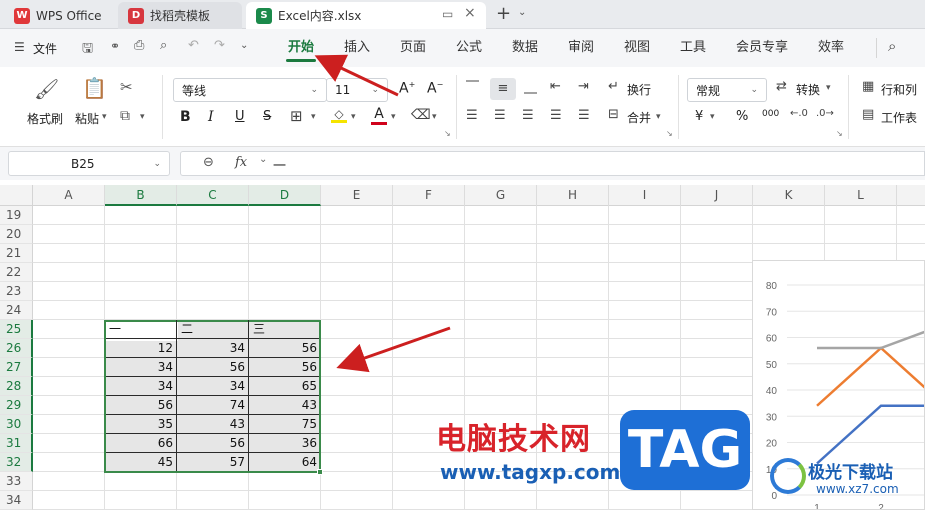 This screenshot has height=510, width=925. Describe the element at coordinates (16, 195) in the screenshot. I see `select-all-corner` at that location.